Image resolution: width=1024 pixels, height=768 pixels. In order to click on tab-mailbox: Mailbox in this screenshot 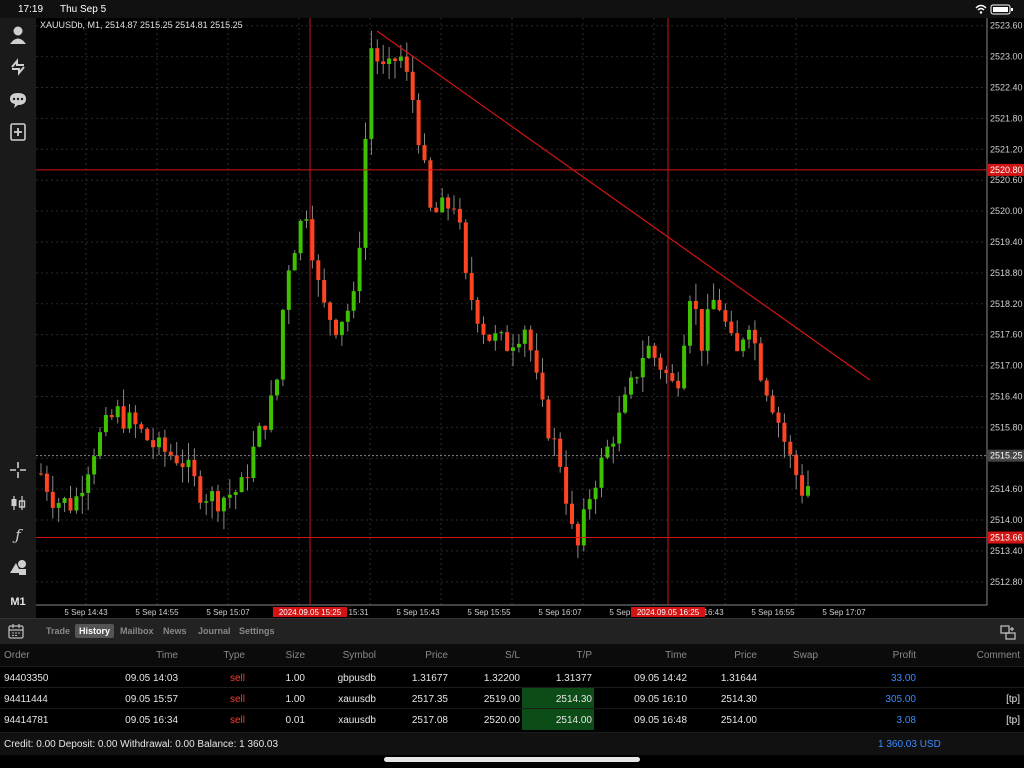, I will do `click(137, 631)`.